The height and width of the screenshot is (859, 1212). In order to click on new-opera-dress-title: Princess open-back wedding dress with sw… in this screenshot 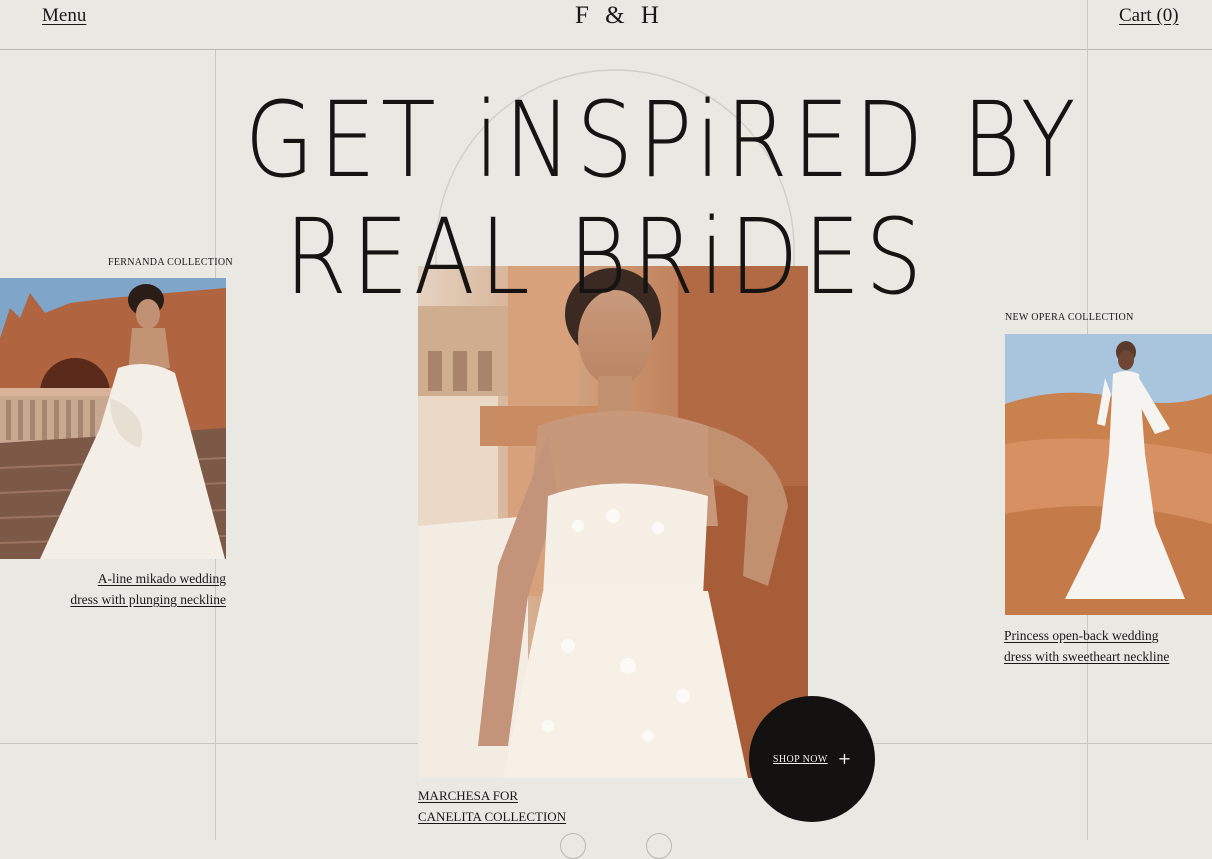, I will do `click(1086, 646)`.